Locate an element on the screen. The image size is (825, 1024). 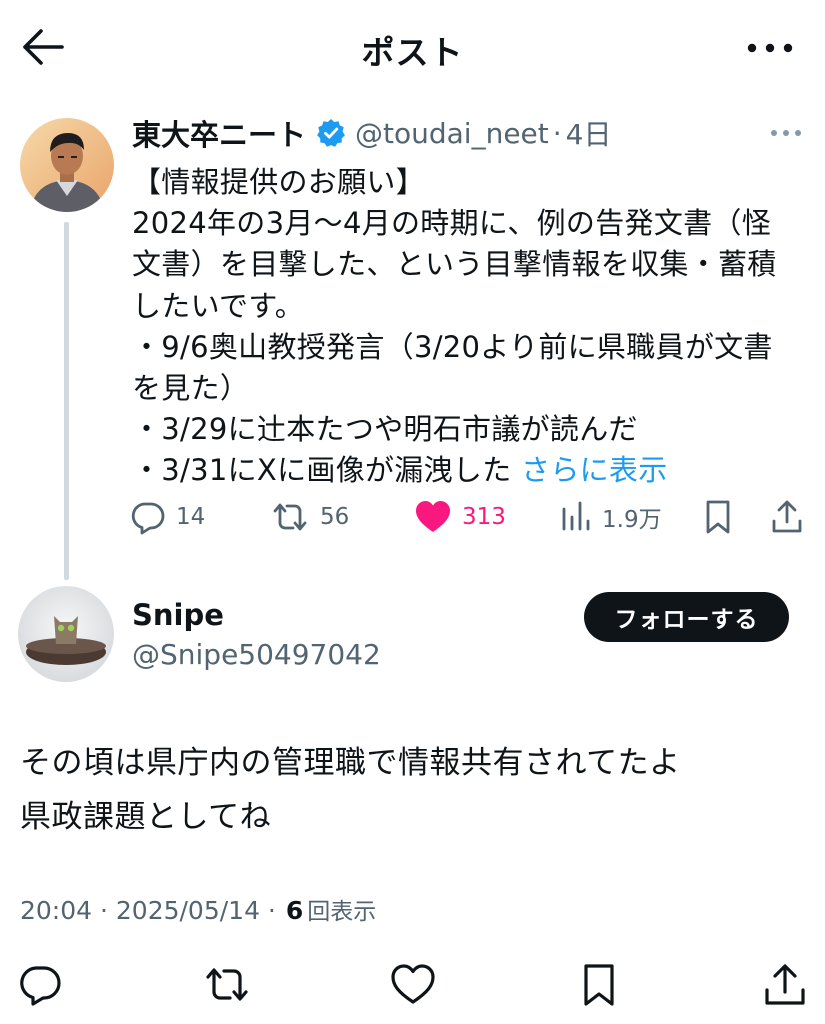
like-button: 313 is located at coordinates (460, 517).